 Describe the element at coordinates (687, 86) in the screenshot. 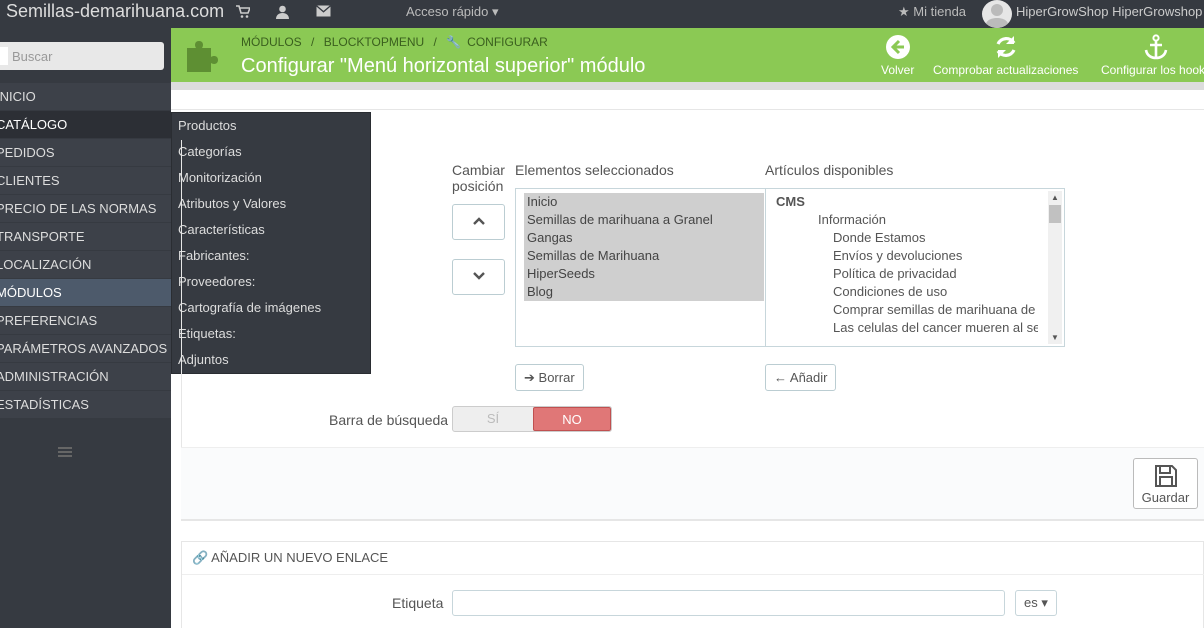

I see `header-divider` at that location.